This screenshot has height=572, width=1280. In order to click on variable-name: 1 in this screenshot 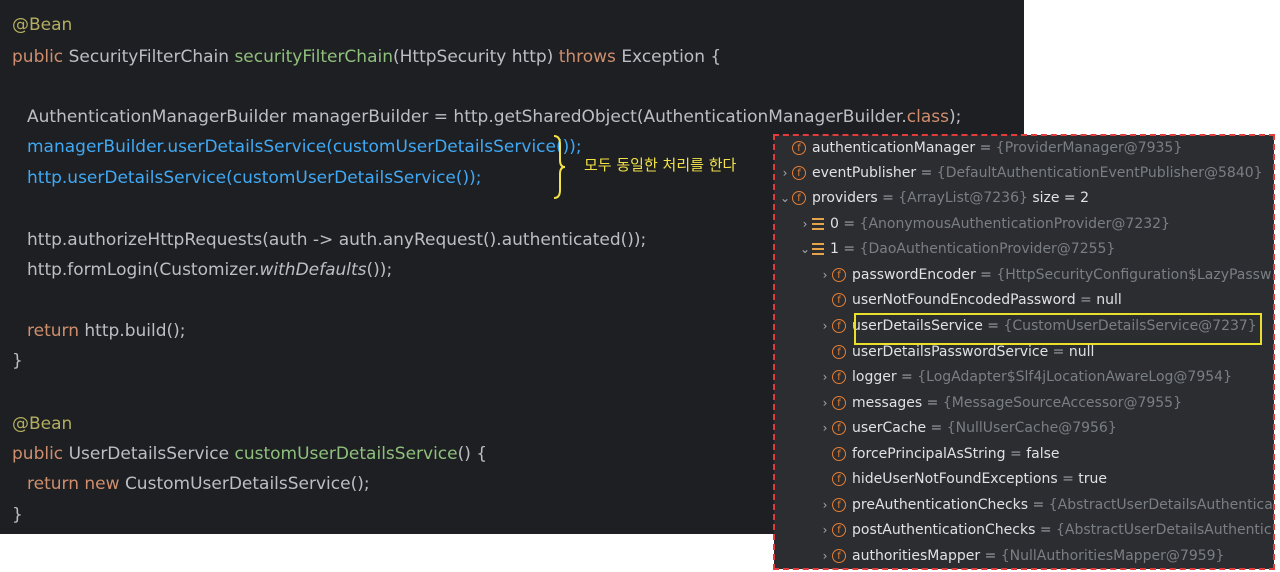, I will do `click(834, 249)`.